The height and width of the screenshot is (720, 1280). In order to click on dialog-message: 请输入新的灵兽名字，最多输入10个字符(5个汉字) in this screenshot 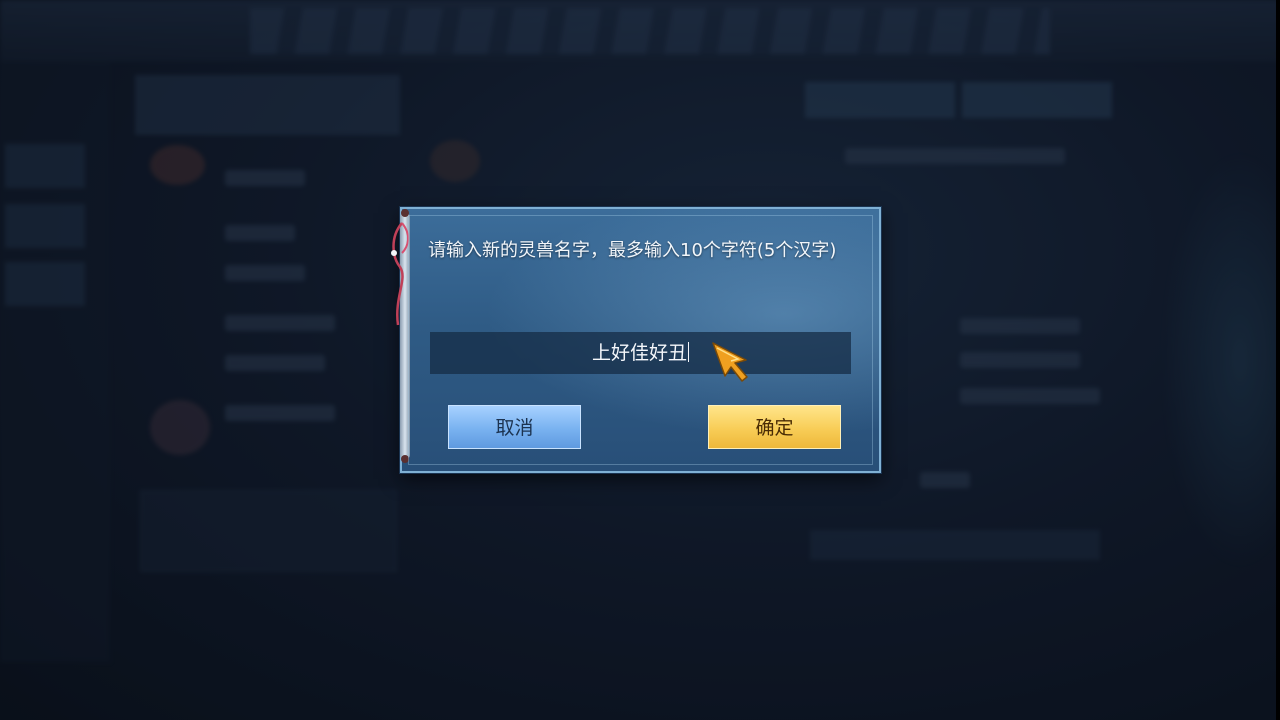, I will do `click(632, 250)`.